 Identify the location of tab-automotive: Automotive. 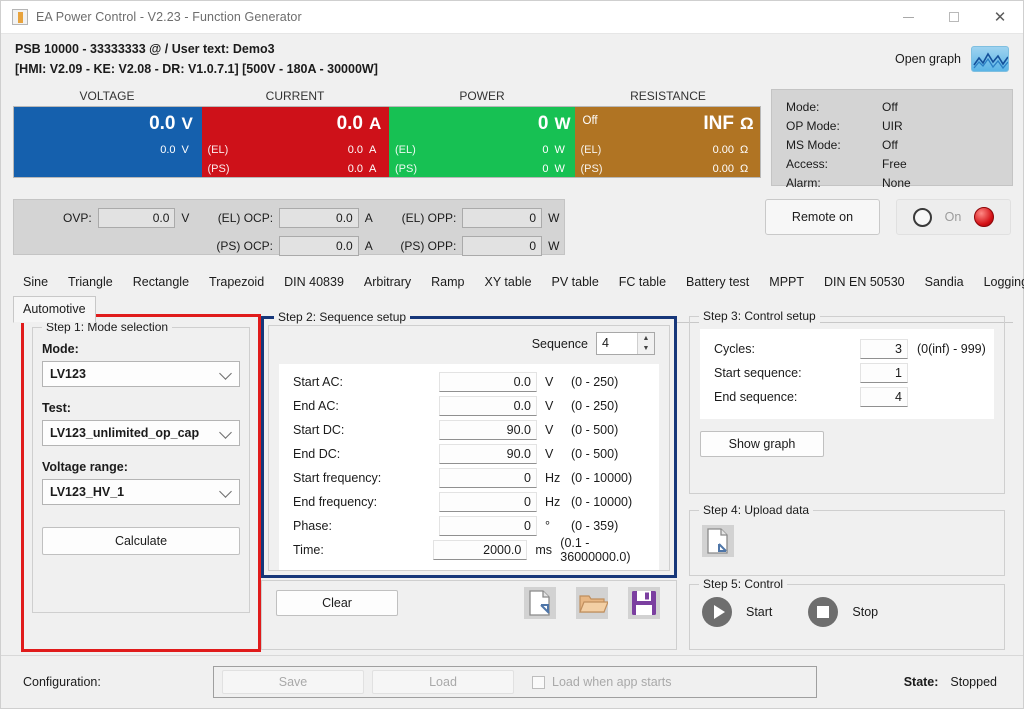
(54, 309).